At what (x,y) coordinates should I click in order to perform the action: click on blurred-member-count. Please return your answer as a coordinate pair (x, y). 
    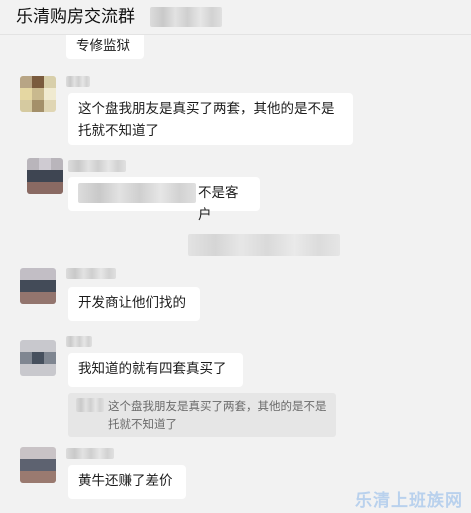
    Looking at the image, I should click on (186, 17).